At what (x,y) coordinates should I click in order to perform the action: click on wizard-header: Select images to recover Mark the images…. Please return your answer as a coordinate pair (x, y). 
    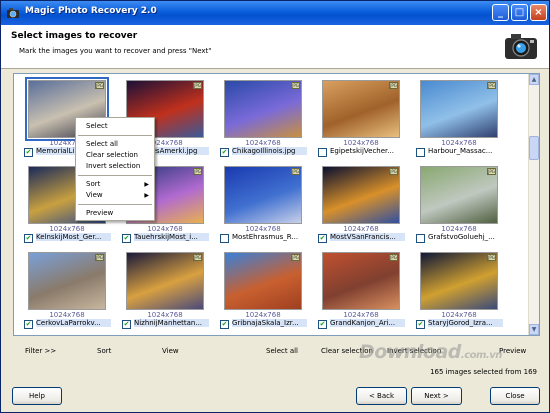
    Looking at the image, I should click on (275, 47).